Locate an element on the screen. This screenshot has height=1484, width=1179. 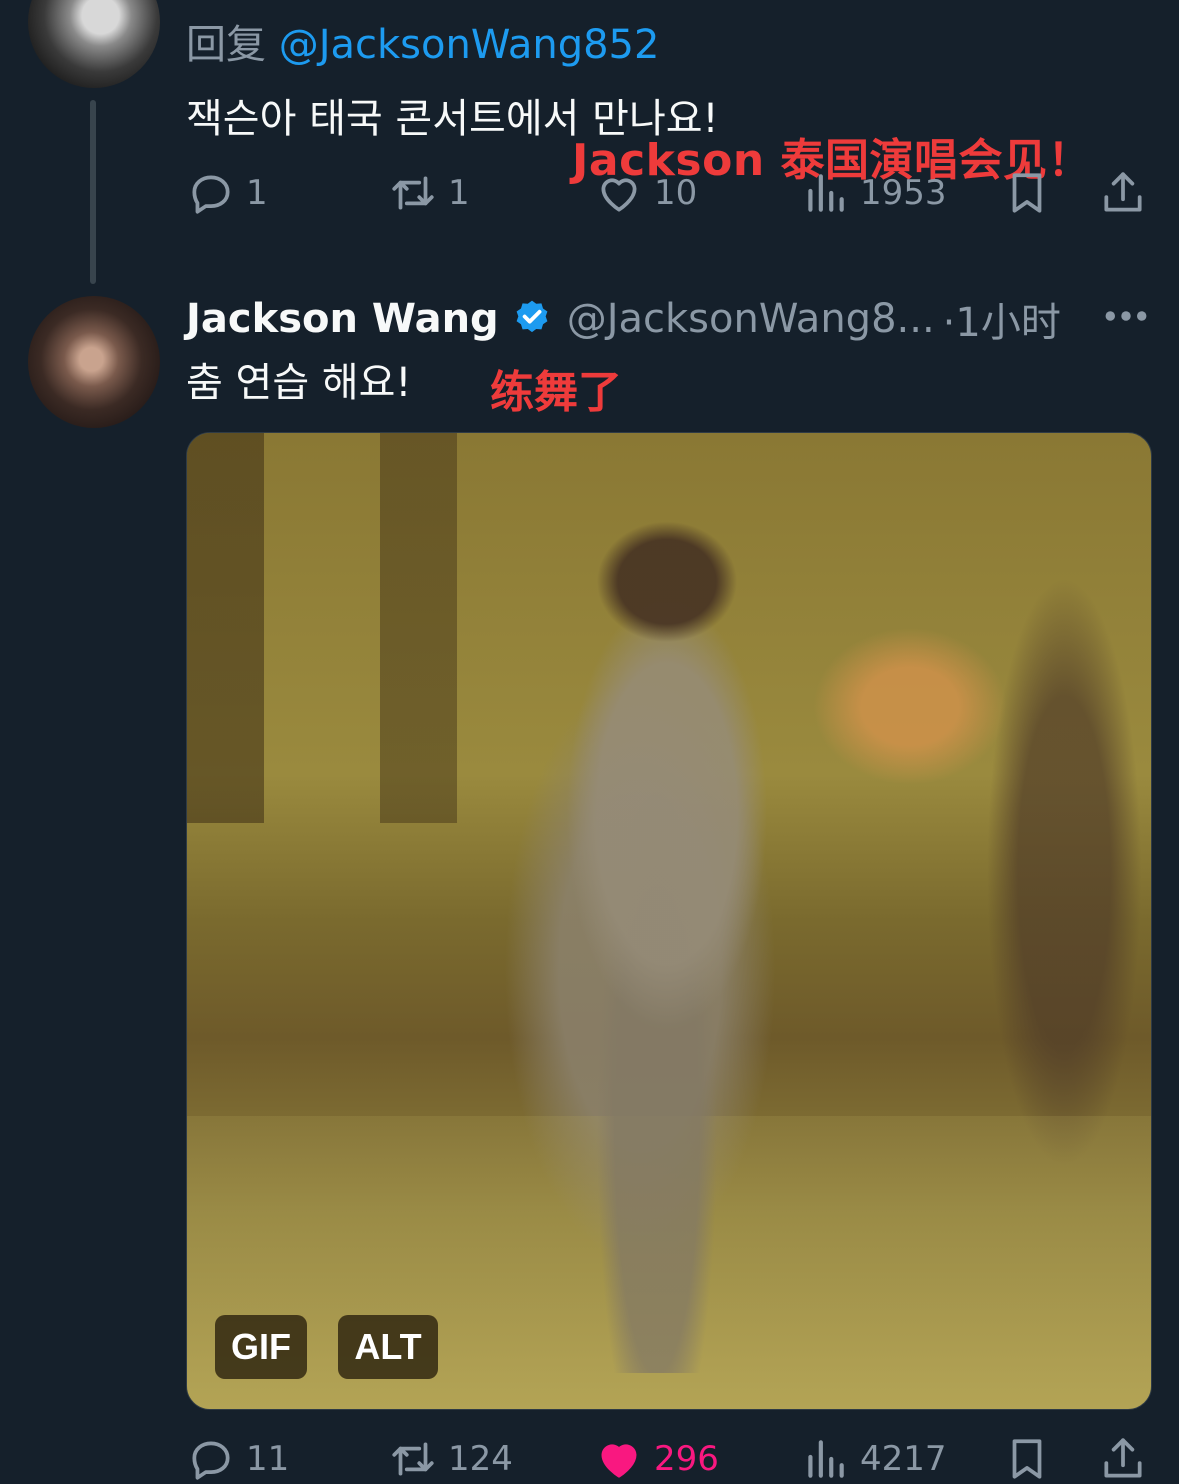
tweet1-views-button: 1953 is located at coordinates (873, 193).